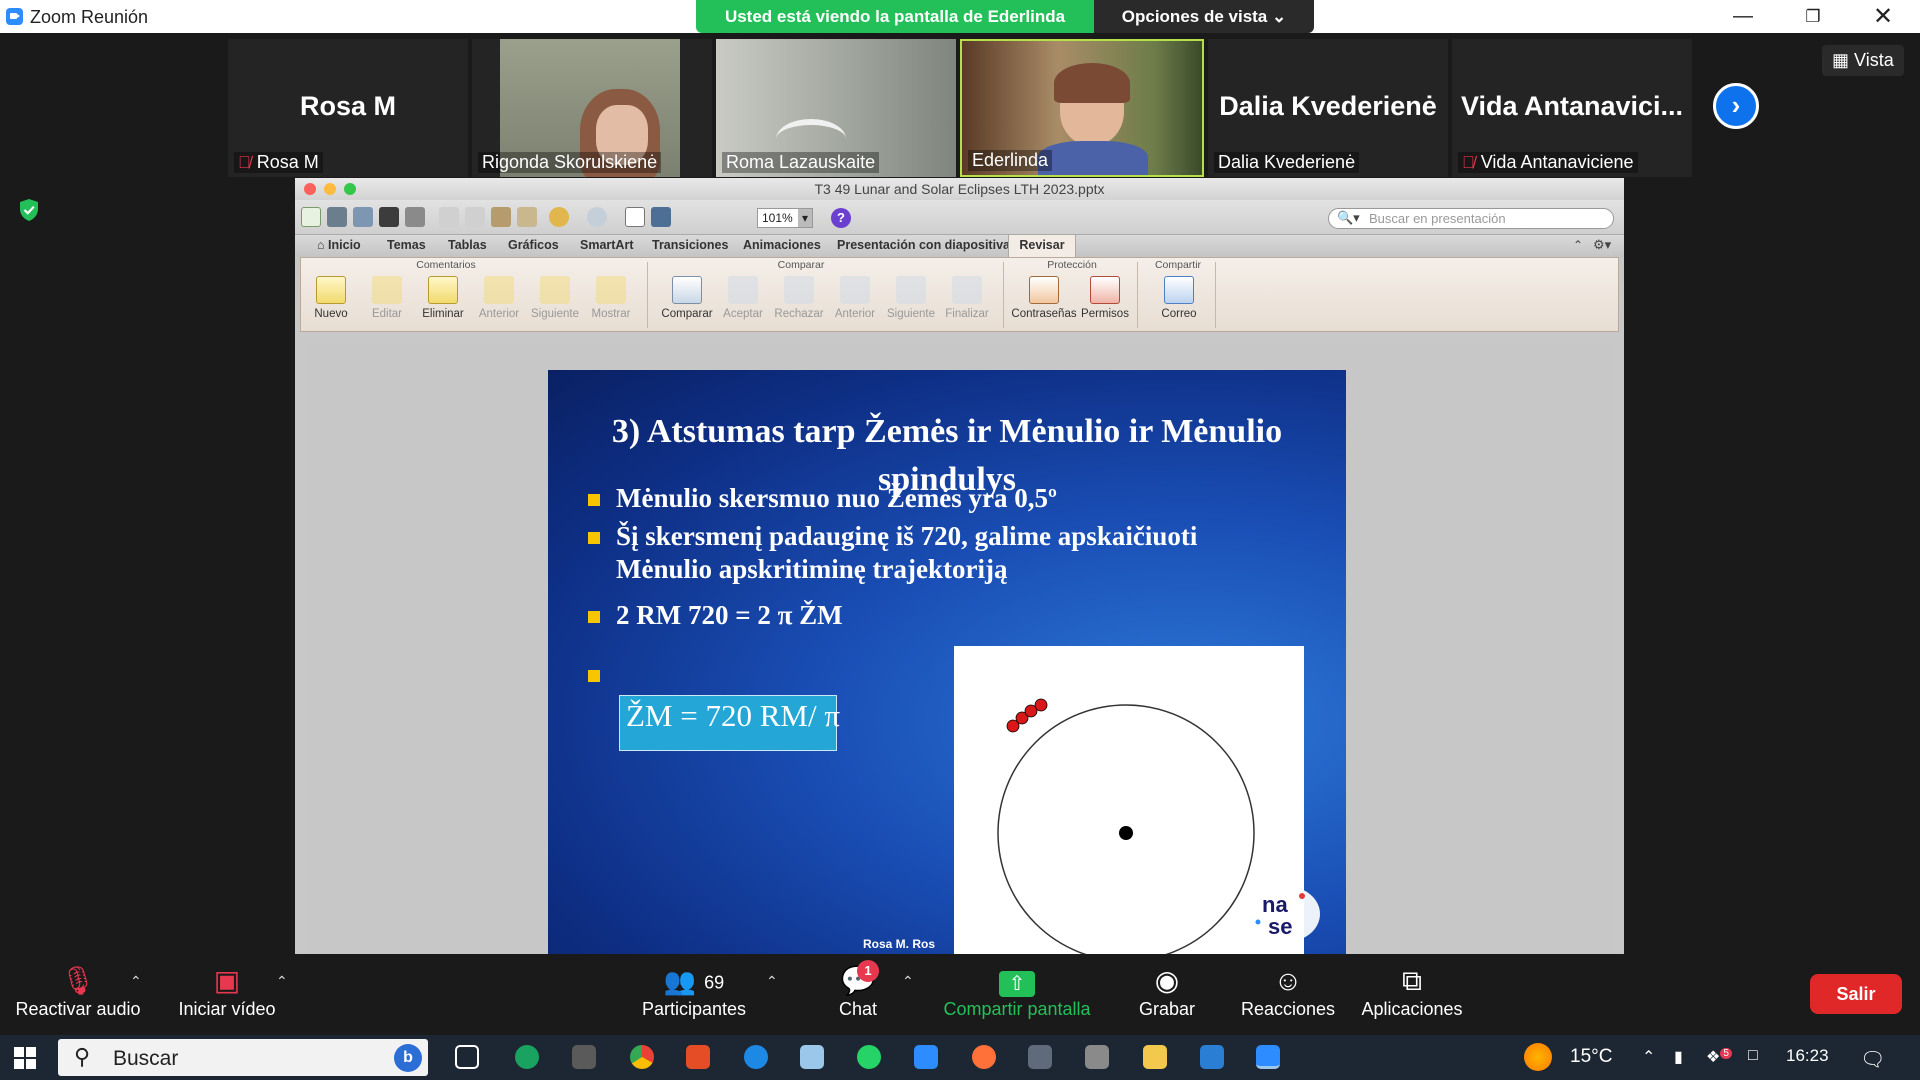 This screenshot has height=1080, width=1920. Describe the element at coordinates (858, 990) in the screenshot. I see `chat-button: 💬 1 Chat` at that location.